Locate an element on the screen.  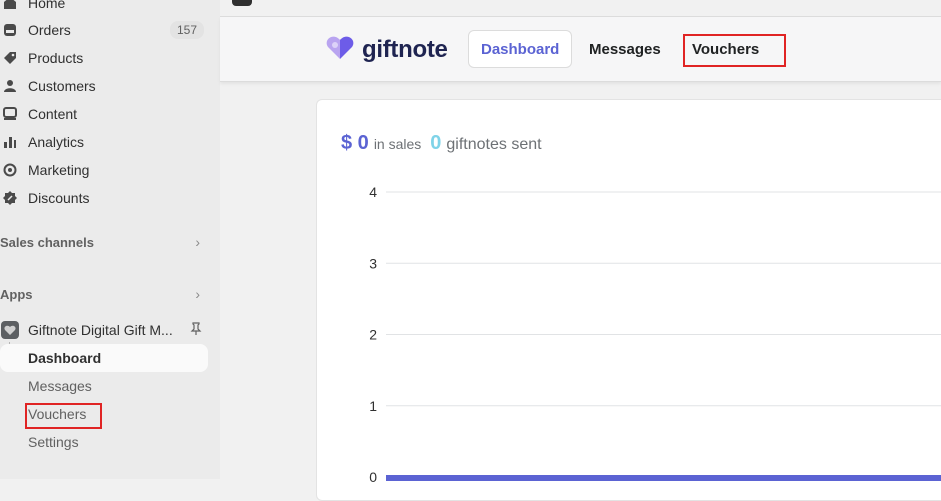
pin-icon is located at coordinates (196, 330).